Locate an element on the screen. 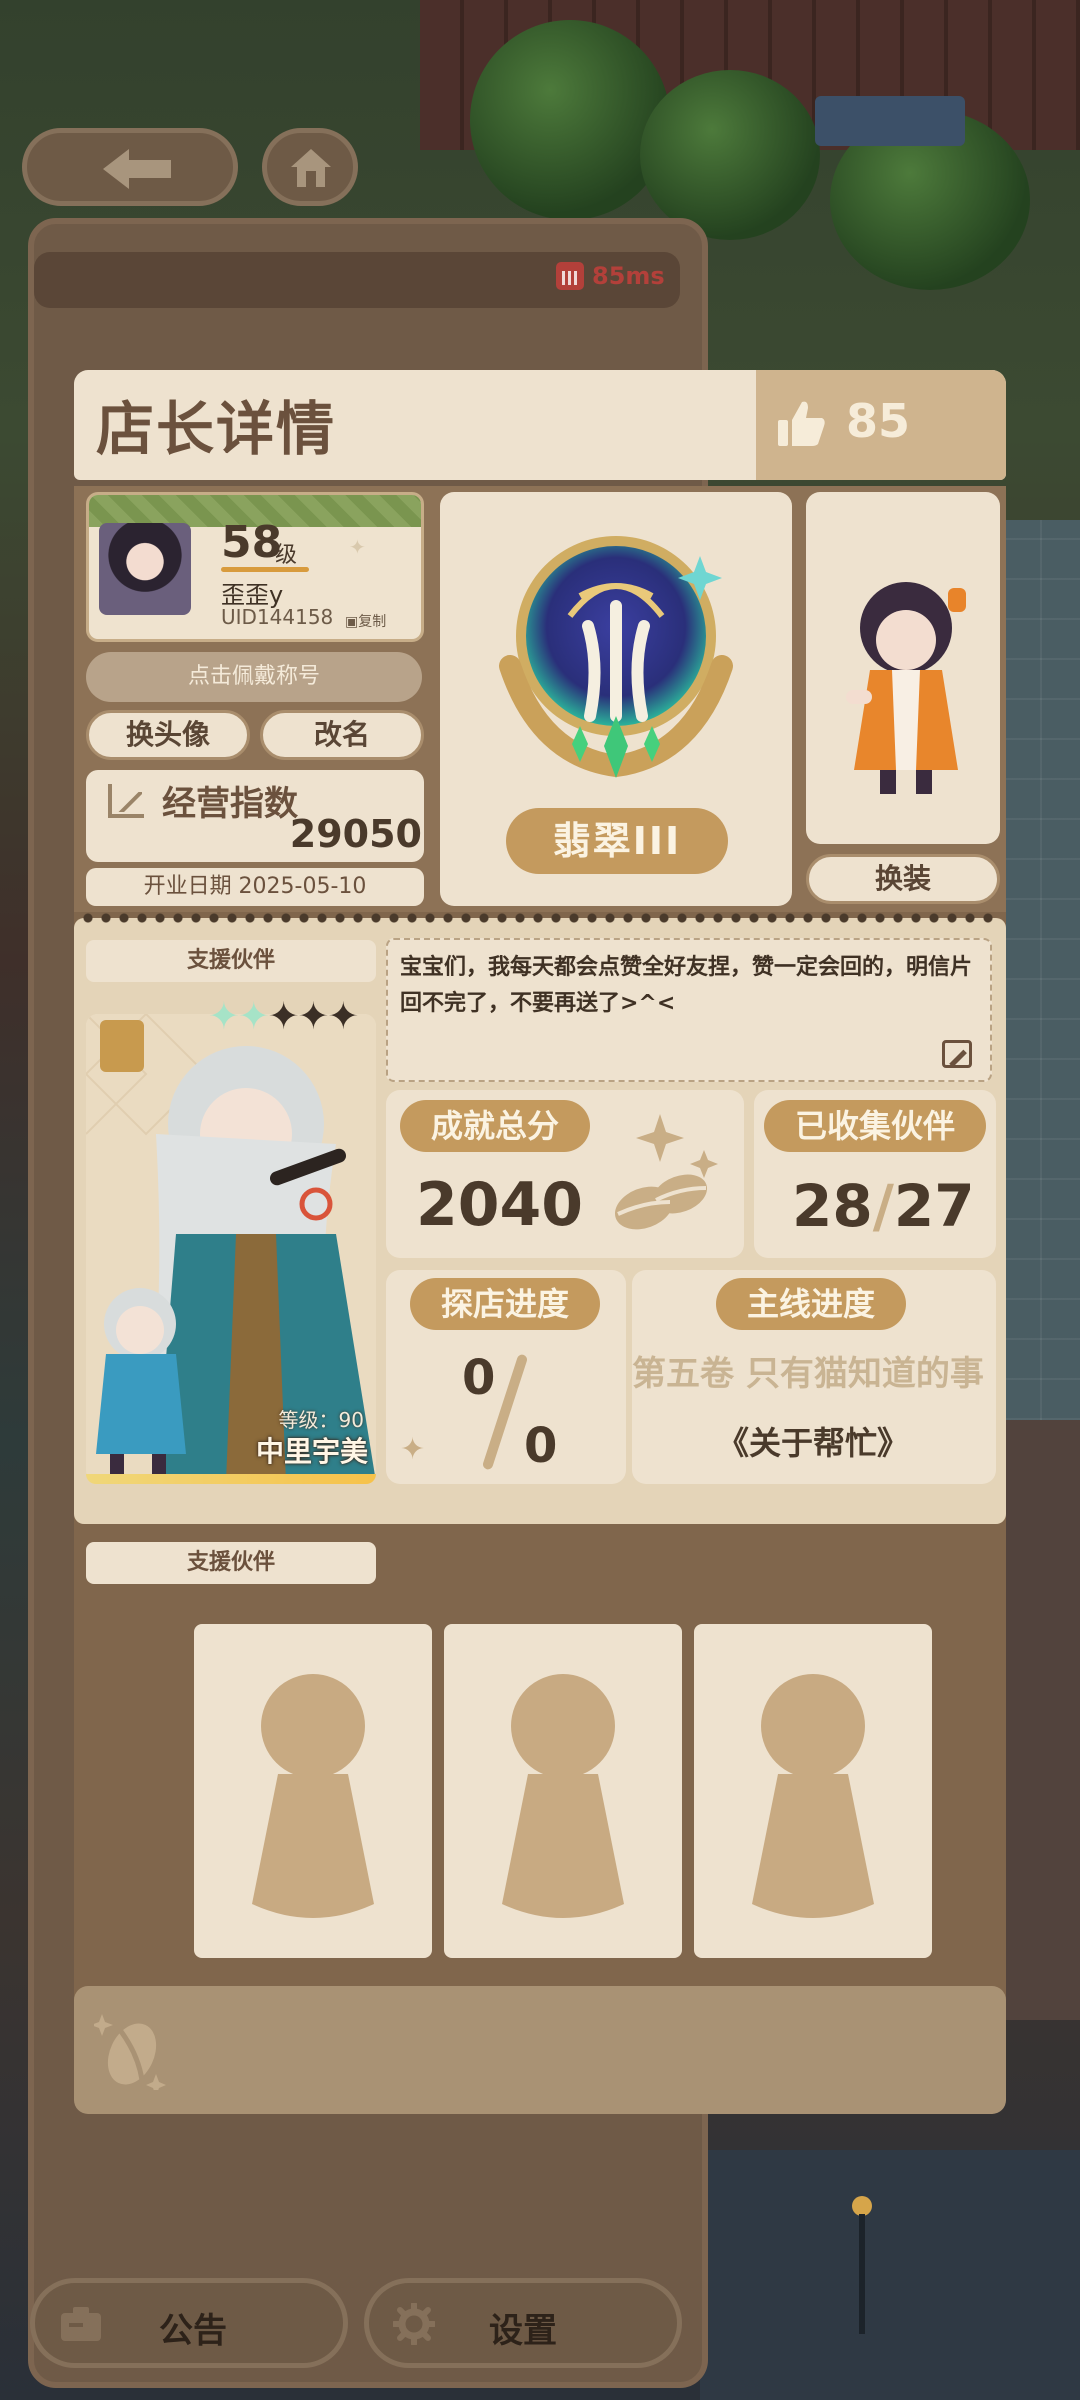 The image size is (1080, 2400). change-avatar-button: 换头像 is located at coordinates (168, 735).